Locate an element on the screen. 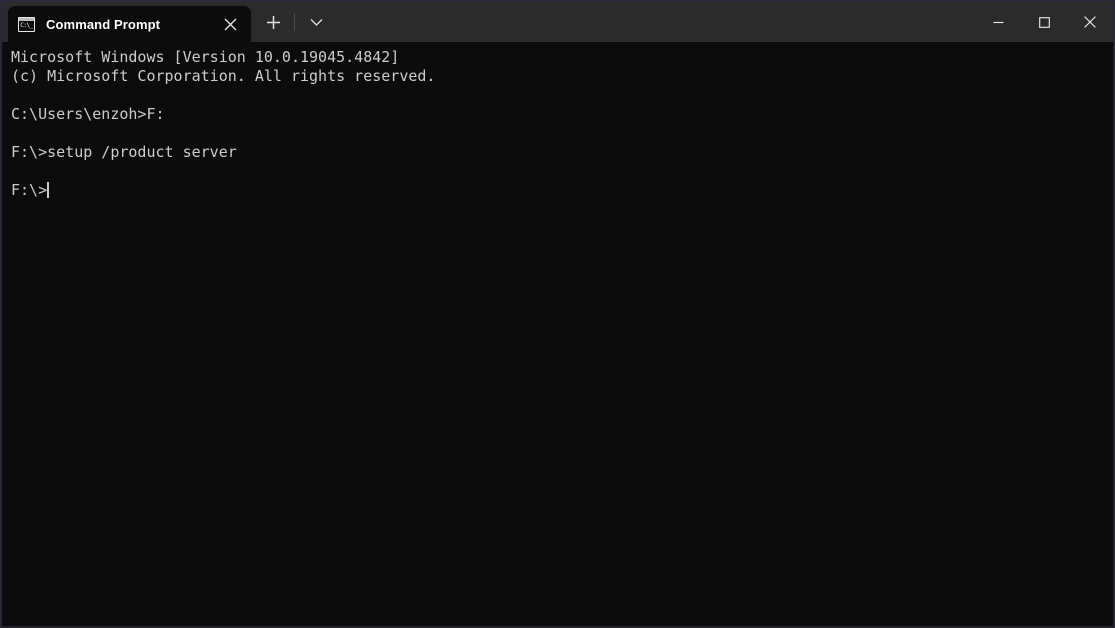  new-tab-button is located at coordinates (273, 22).